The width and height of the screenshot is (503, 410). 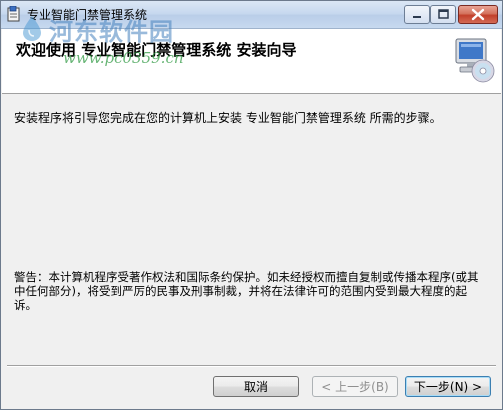 I want to click on maximize-icon, so click(x=443, y=14).